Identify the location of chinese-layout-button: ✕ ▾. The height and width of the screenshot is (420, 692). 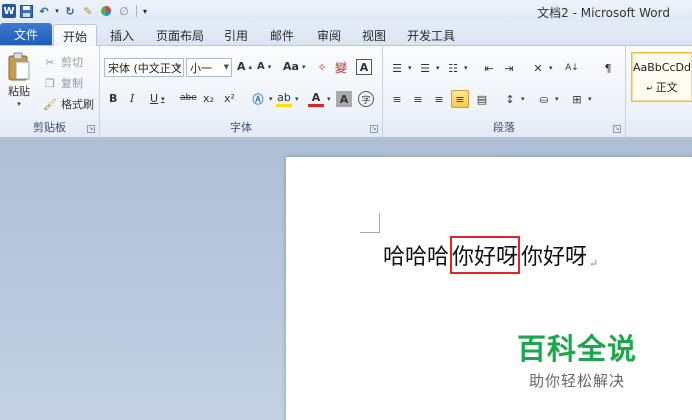
(541, 68).